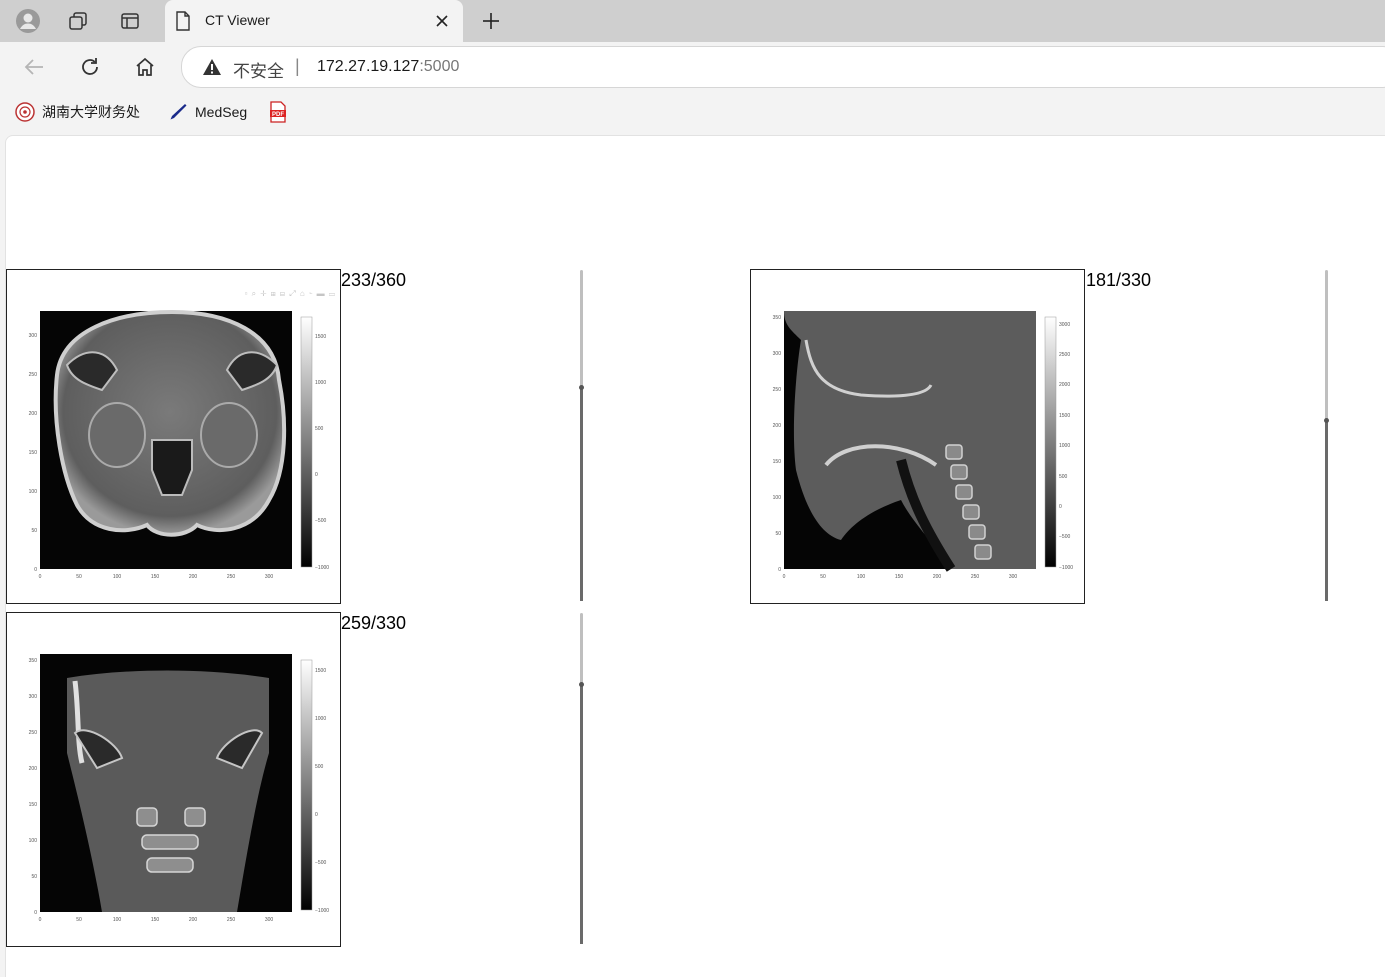 The image size is (1385, 977). Describe the element at coordinates (581, 494) in the screenshot. I see `slider-fill` at that location.